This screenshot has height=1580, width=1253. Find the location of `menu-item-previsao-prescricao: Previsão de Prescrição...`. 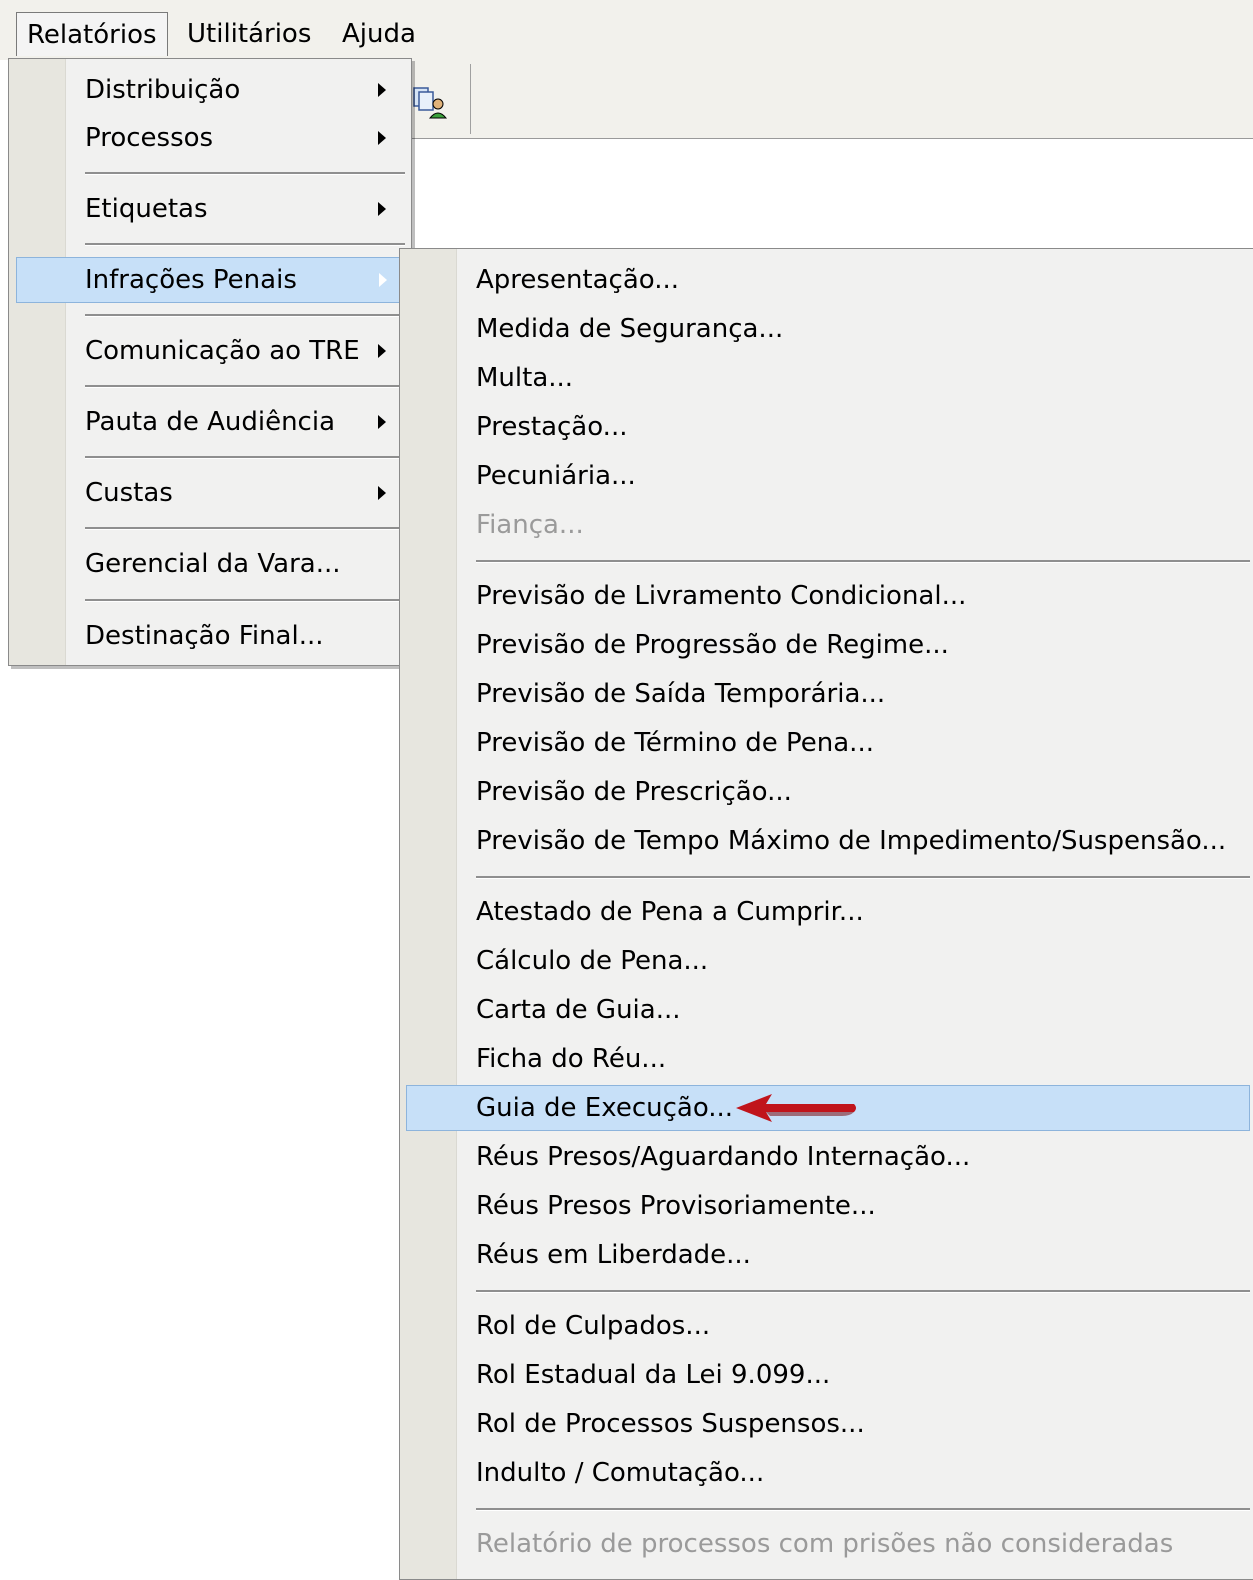

menu-item-previsao-prescricao: Previsão de Prescrição... is located at coordinates (826, 792).